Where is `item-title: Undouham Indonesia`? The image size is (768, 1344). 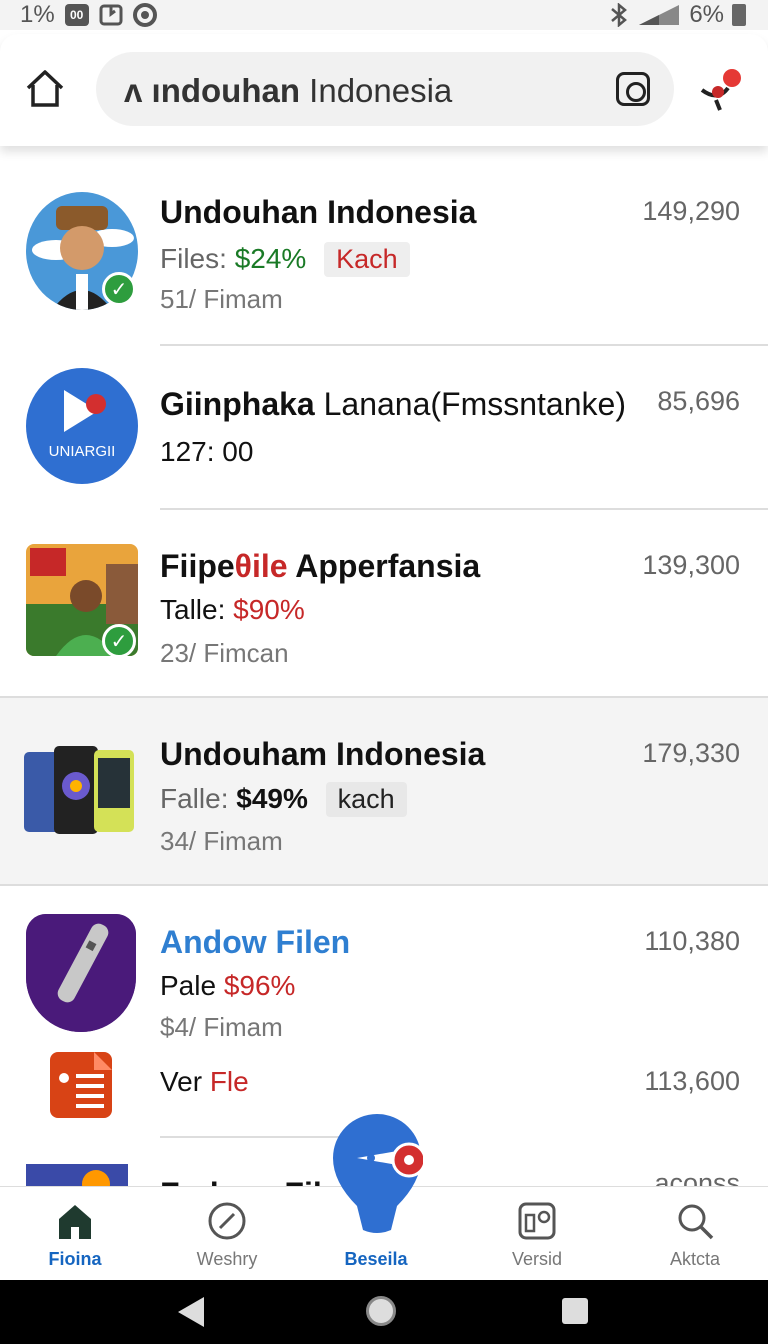 item-title: Undouham Indonesia is located at coordinates (323, 754).